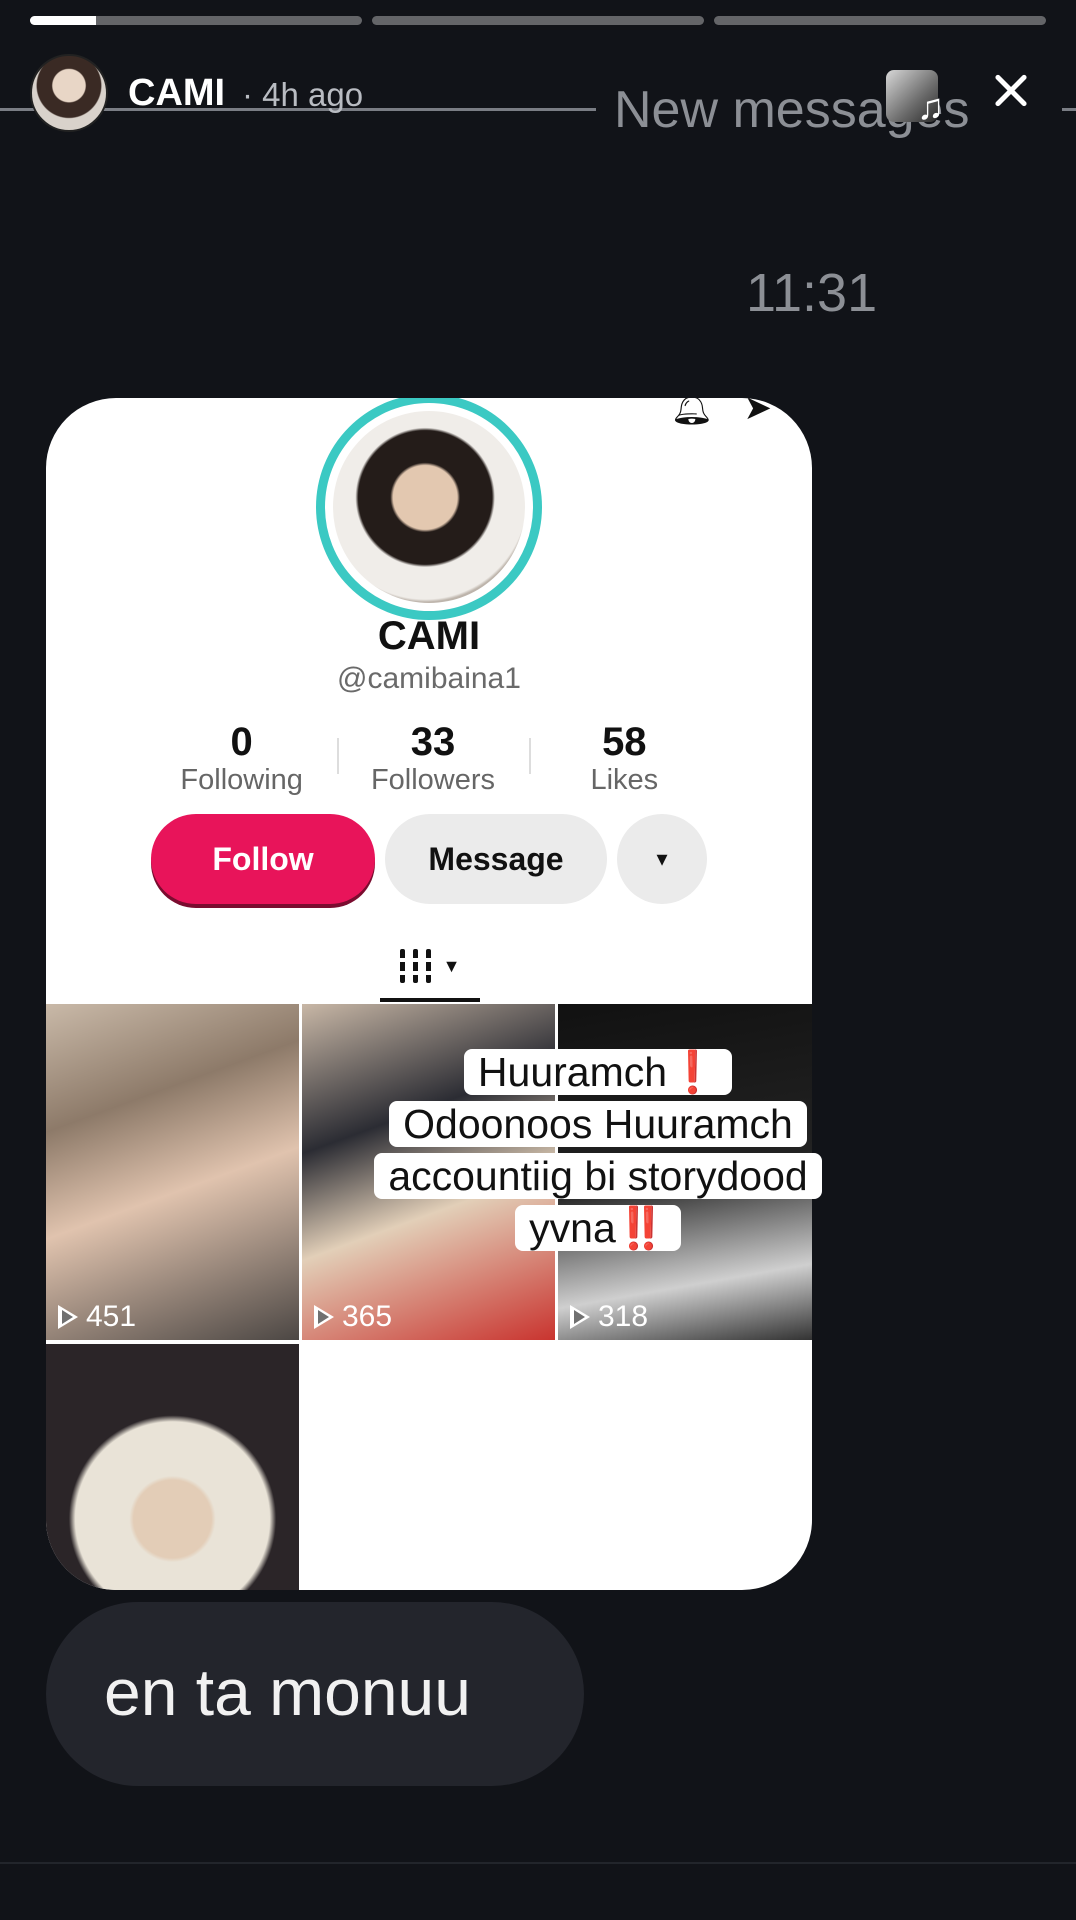  I want to click on follow-button: Follow, so click(263, 859).